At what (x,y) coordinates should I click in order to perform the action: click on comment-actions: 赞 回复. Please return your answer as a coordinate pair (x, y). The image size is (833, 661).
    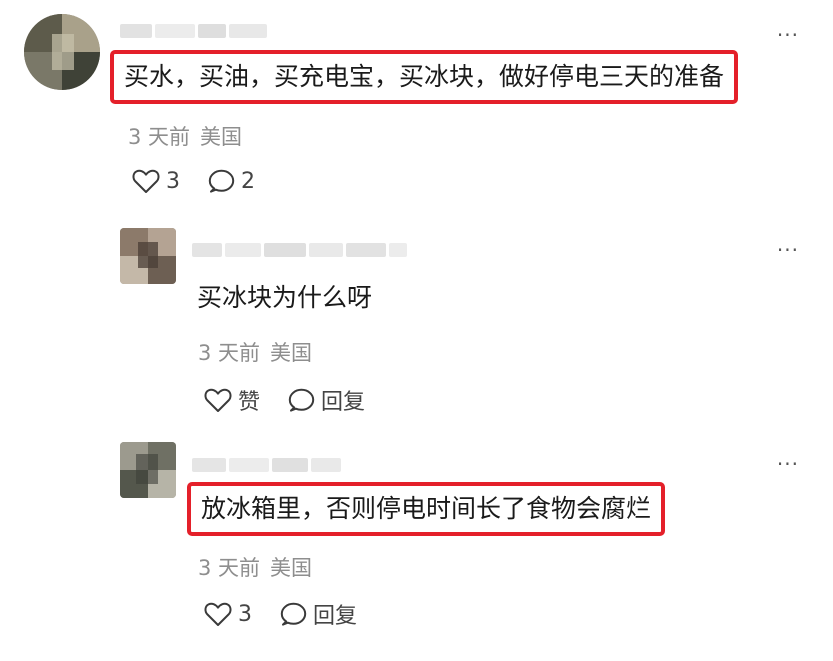
    Looking at the image, I should click on (284, 400).